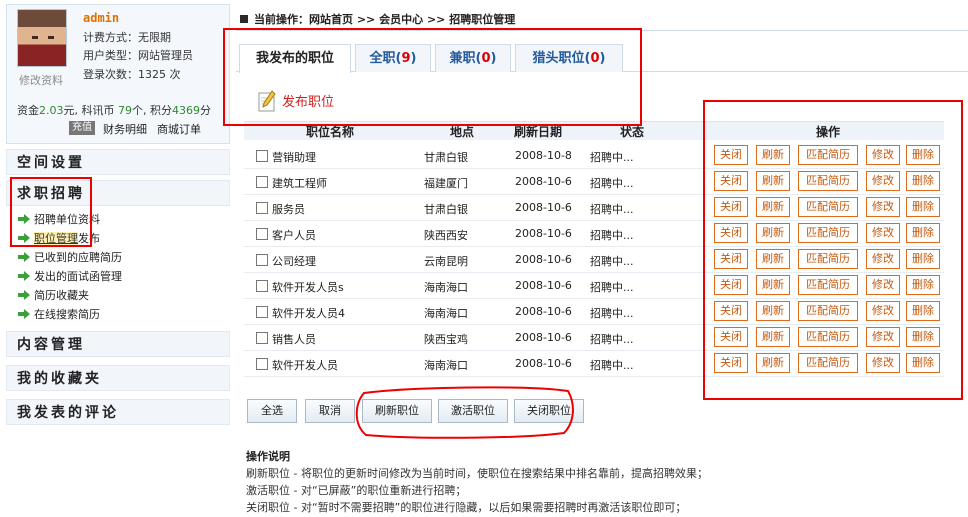  I want to click on annotation-box-sidebar, so click(51, 212).